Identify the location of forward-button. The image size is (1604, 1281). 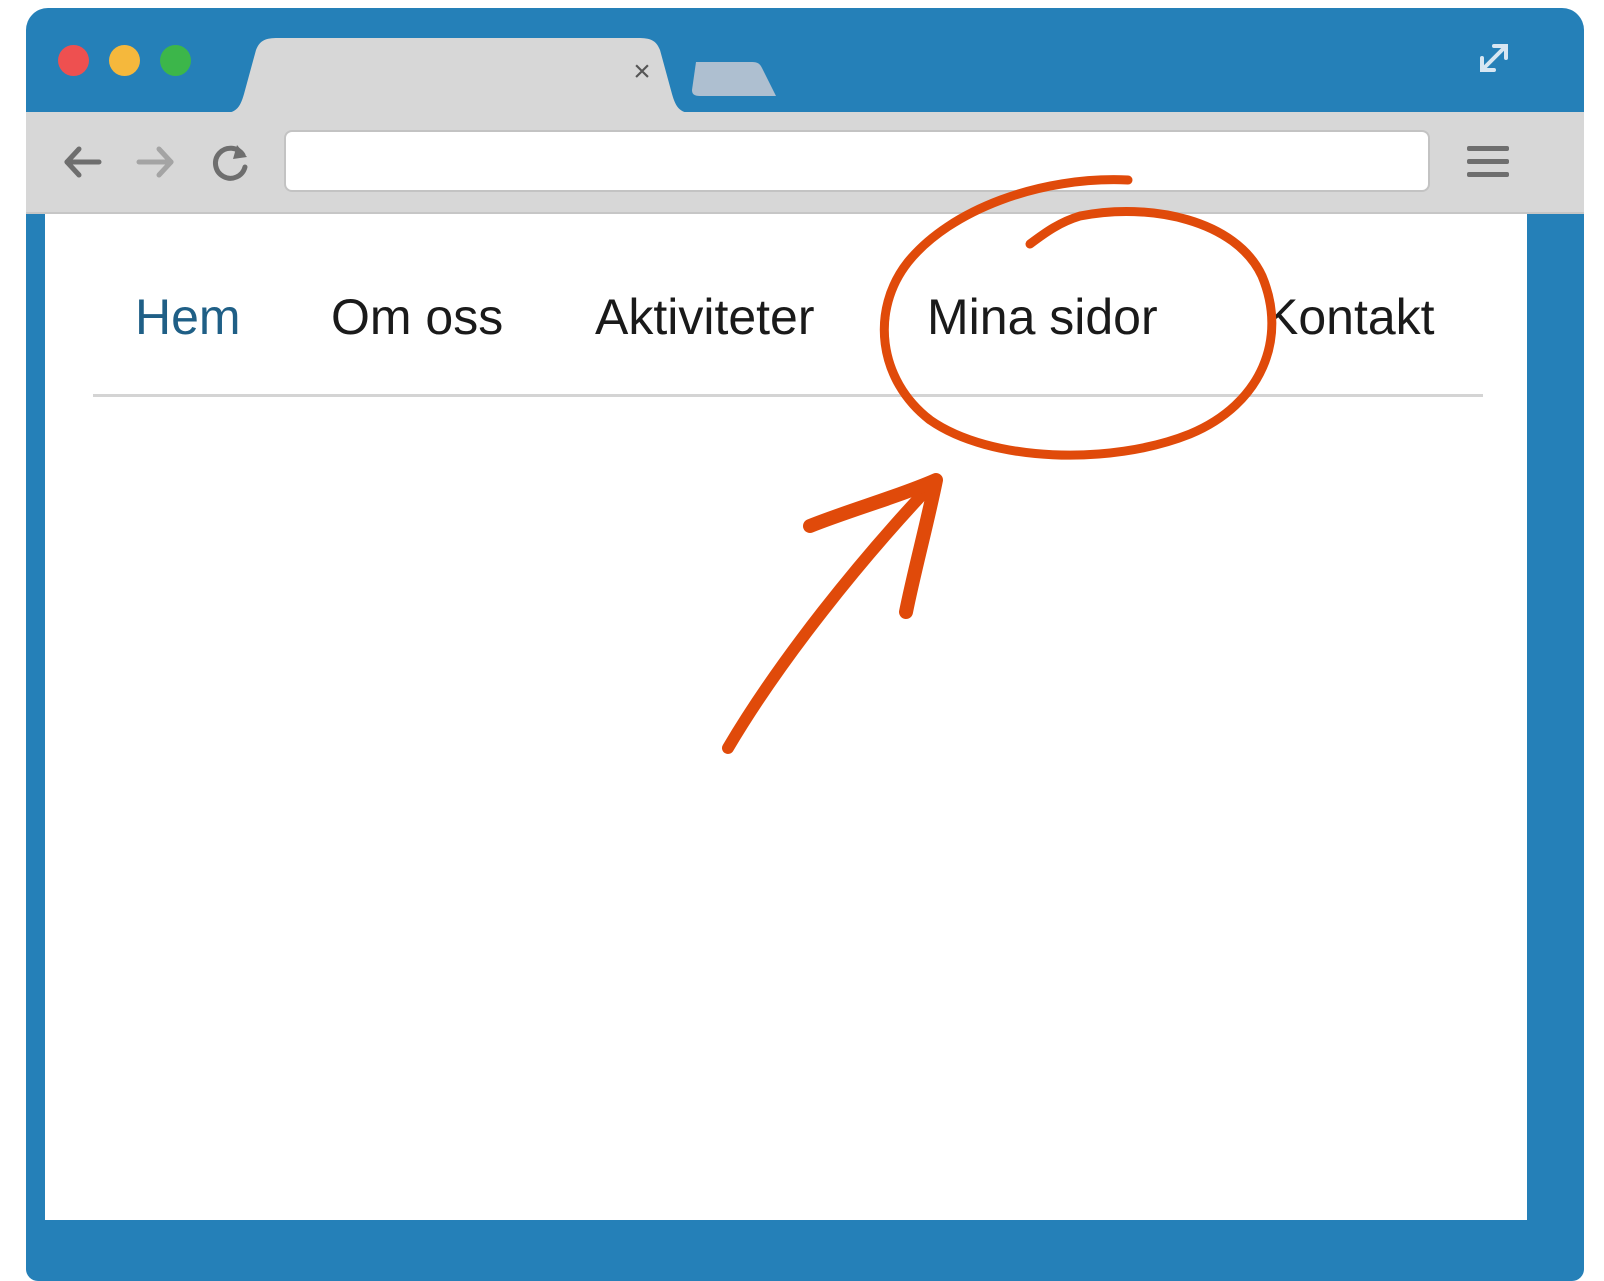
(156, 162).